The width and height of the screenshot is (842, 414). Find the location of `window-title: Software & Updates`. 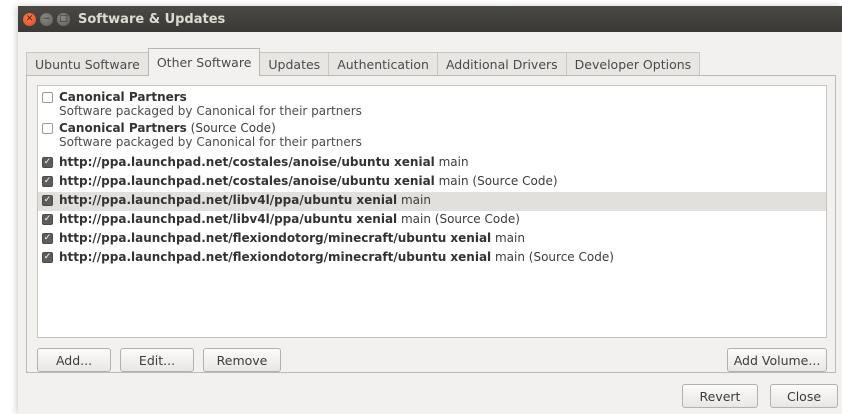

window-title: Software & Updates is located at coordinates (152, 19).